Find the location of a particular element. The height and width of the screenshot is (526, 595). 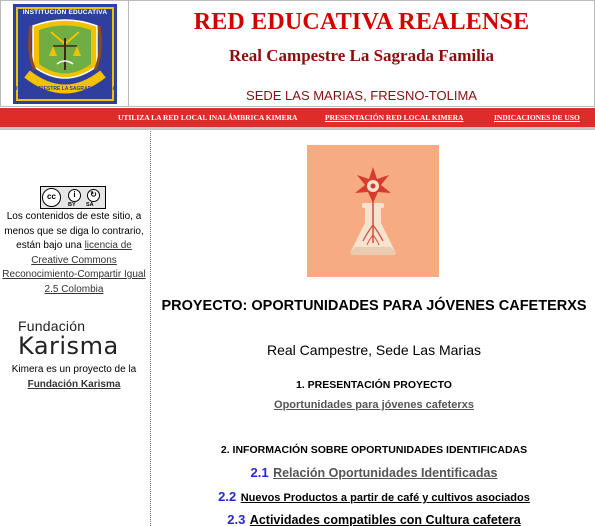

kimera-credit-text: Kimera es un proyecto de la is located at coordinates (74, 369).